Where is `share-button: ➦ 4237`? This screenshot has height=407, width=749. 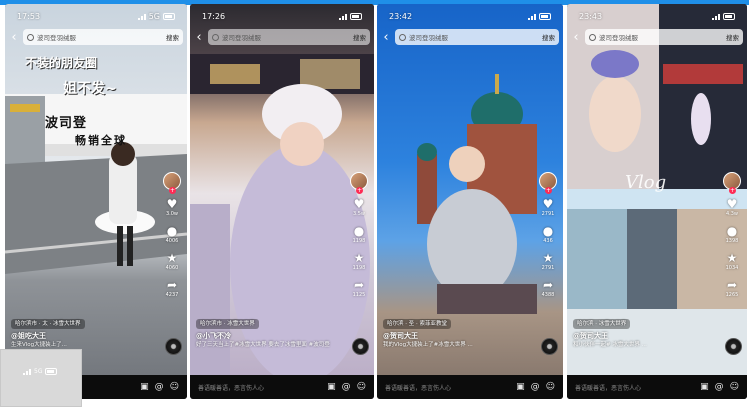 share-button: ➦ 4237 is located at coordinates (172, 288).